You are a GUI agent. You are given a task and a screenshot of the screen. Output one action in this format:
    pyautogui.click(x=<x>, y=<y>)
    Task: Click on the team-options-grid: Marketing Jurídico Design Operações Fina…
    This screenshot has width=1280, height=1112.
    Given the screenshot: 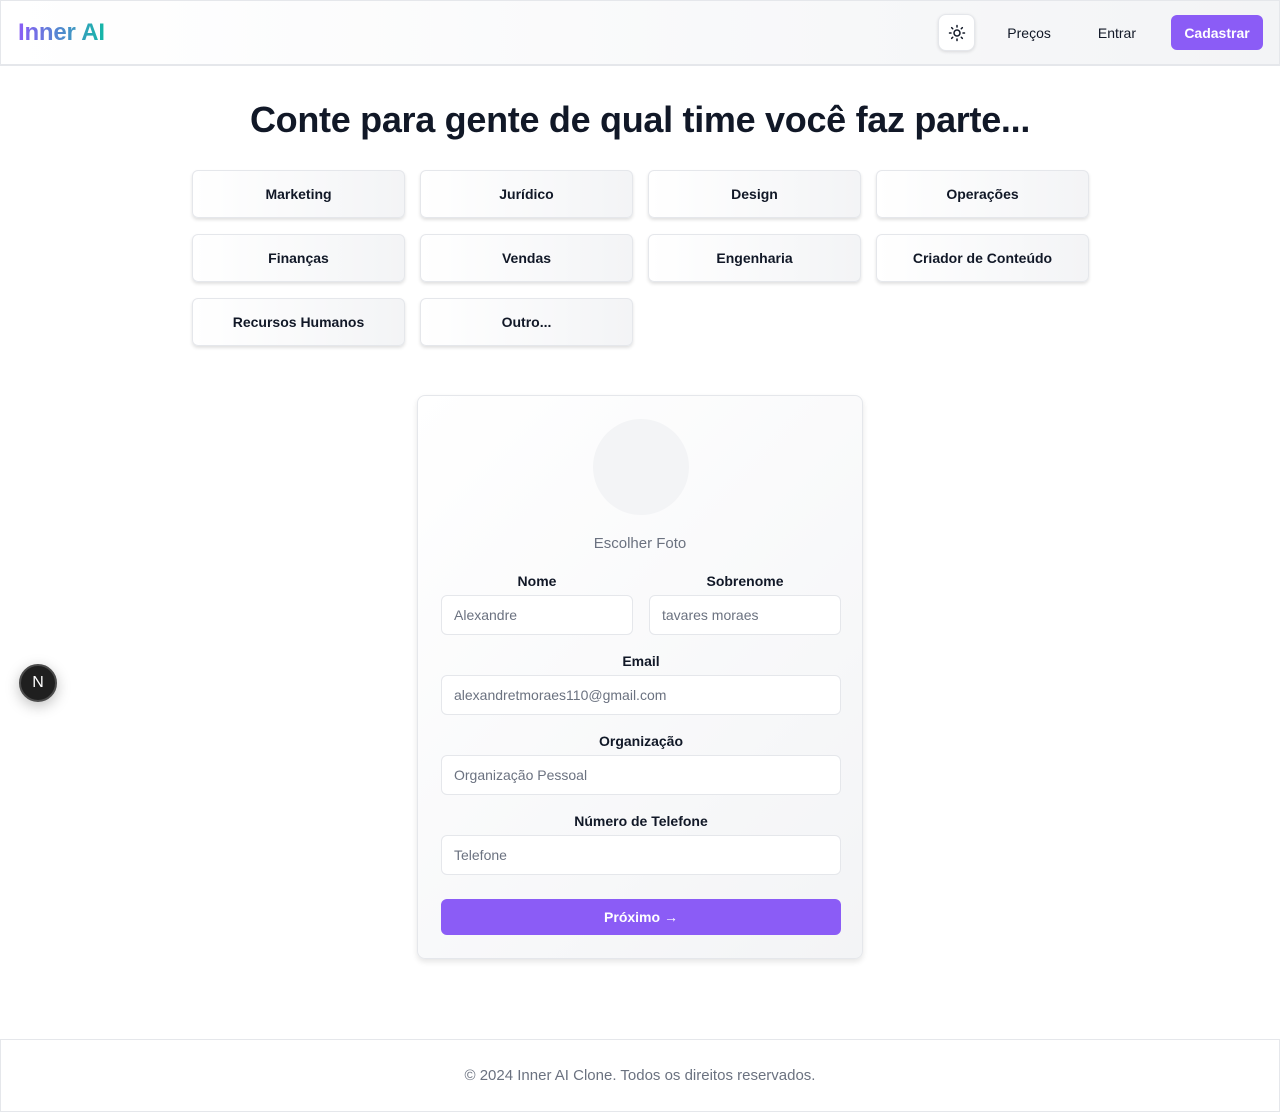 What is the action you would take?
    pyautogui.click(x=640, y=258)
    